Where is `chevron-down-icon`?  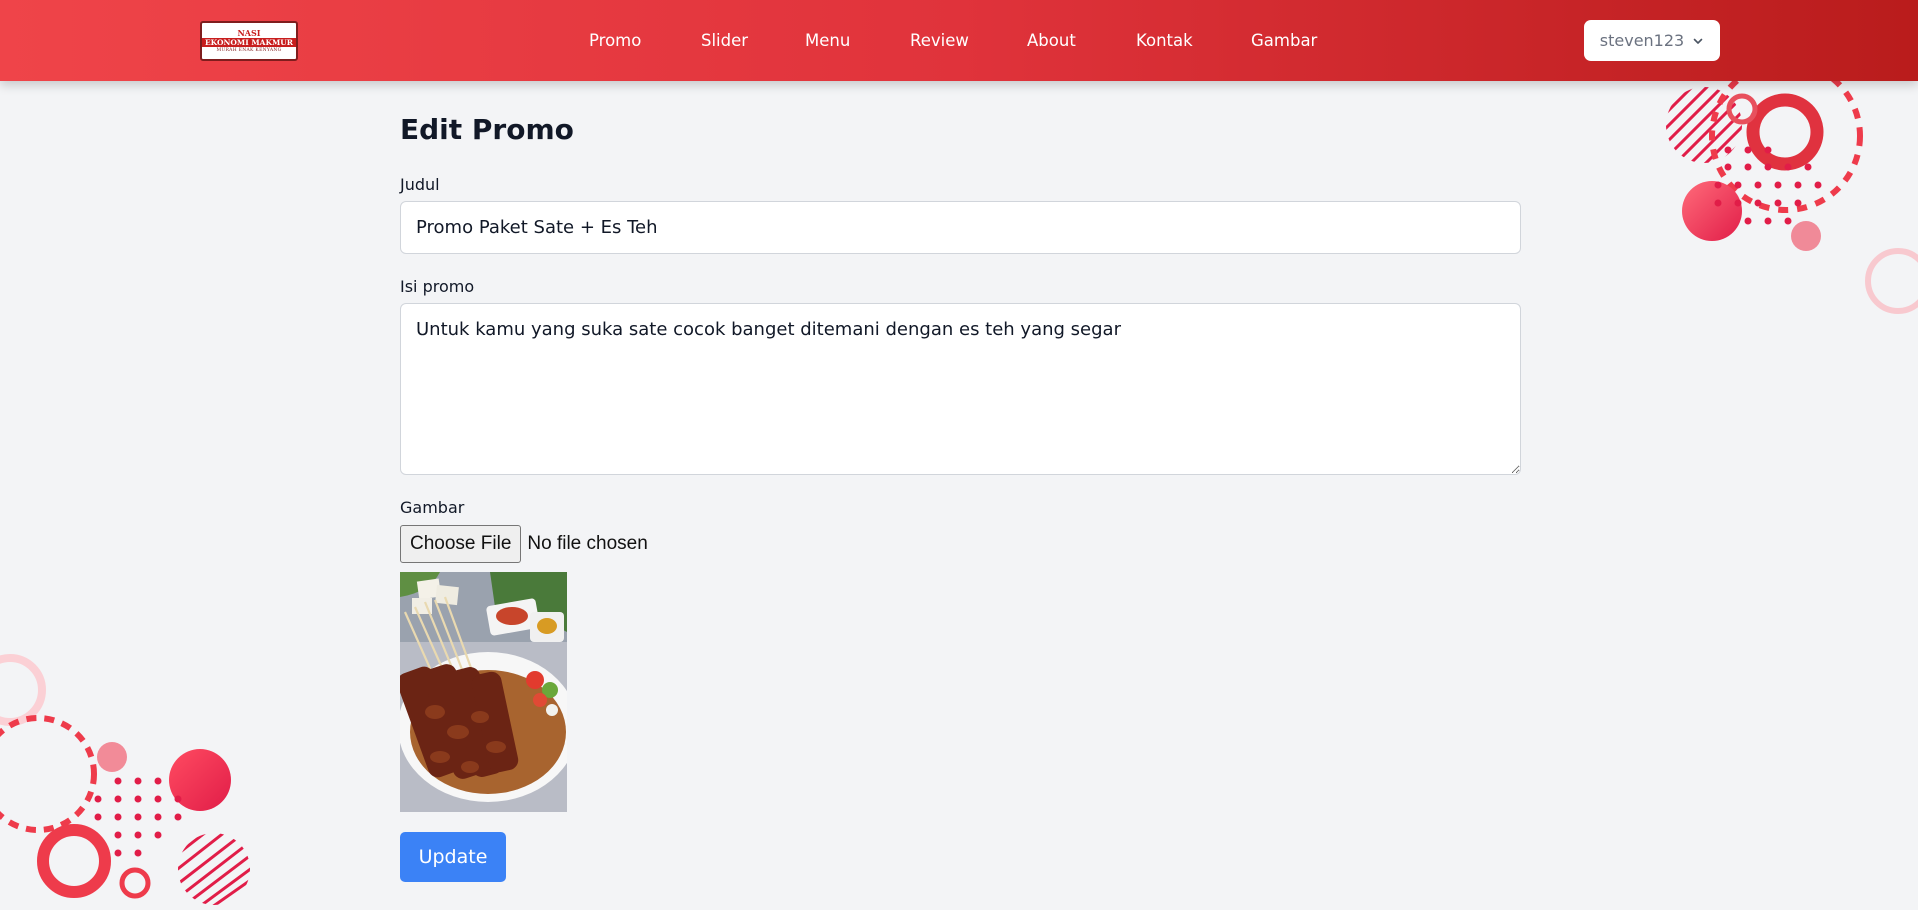
chevron-down-icon is located at coordinates (1698, 41).